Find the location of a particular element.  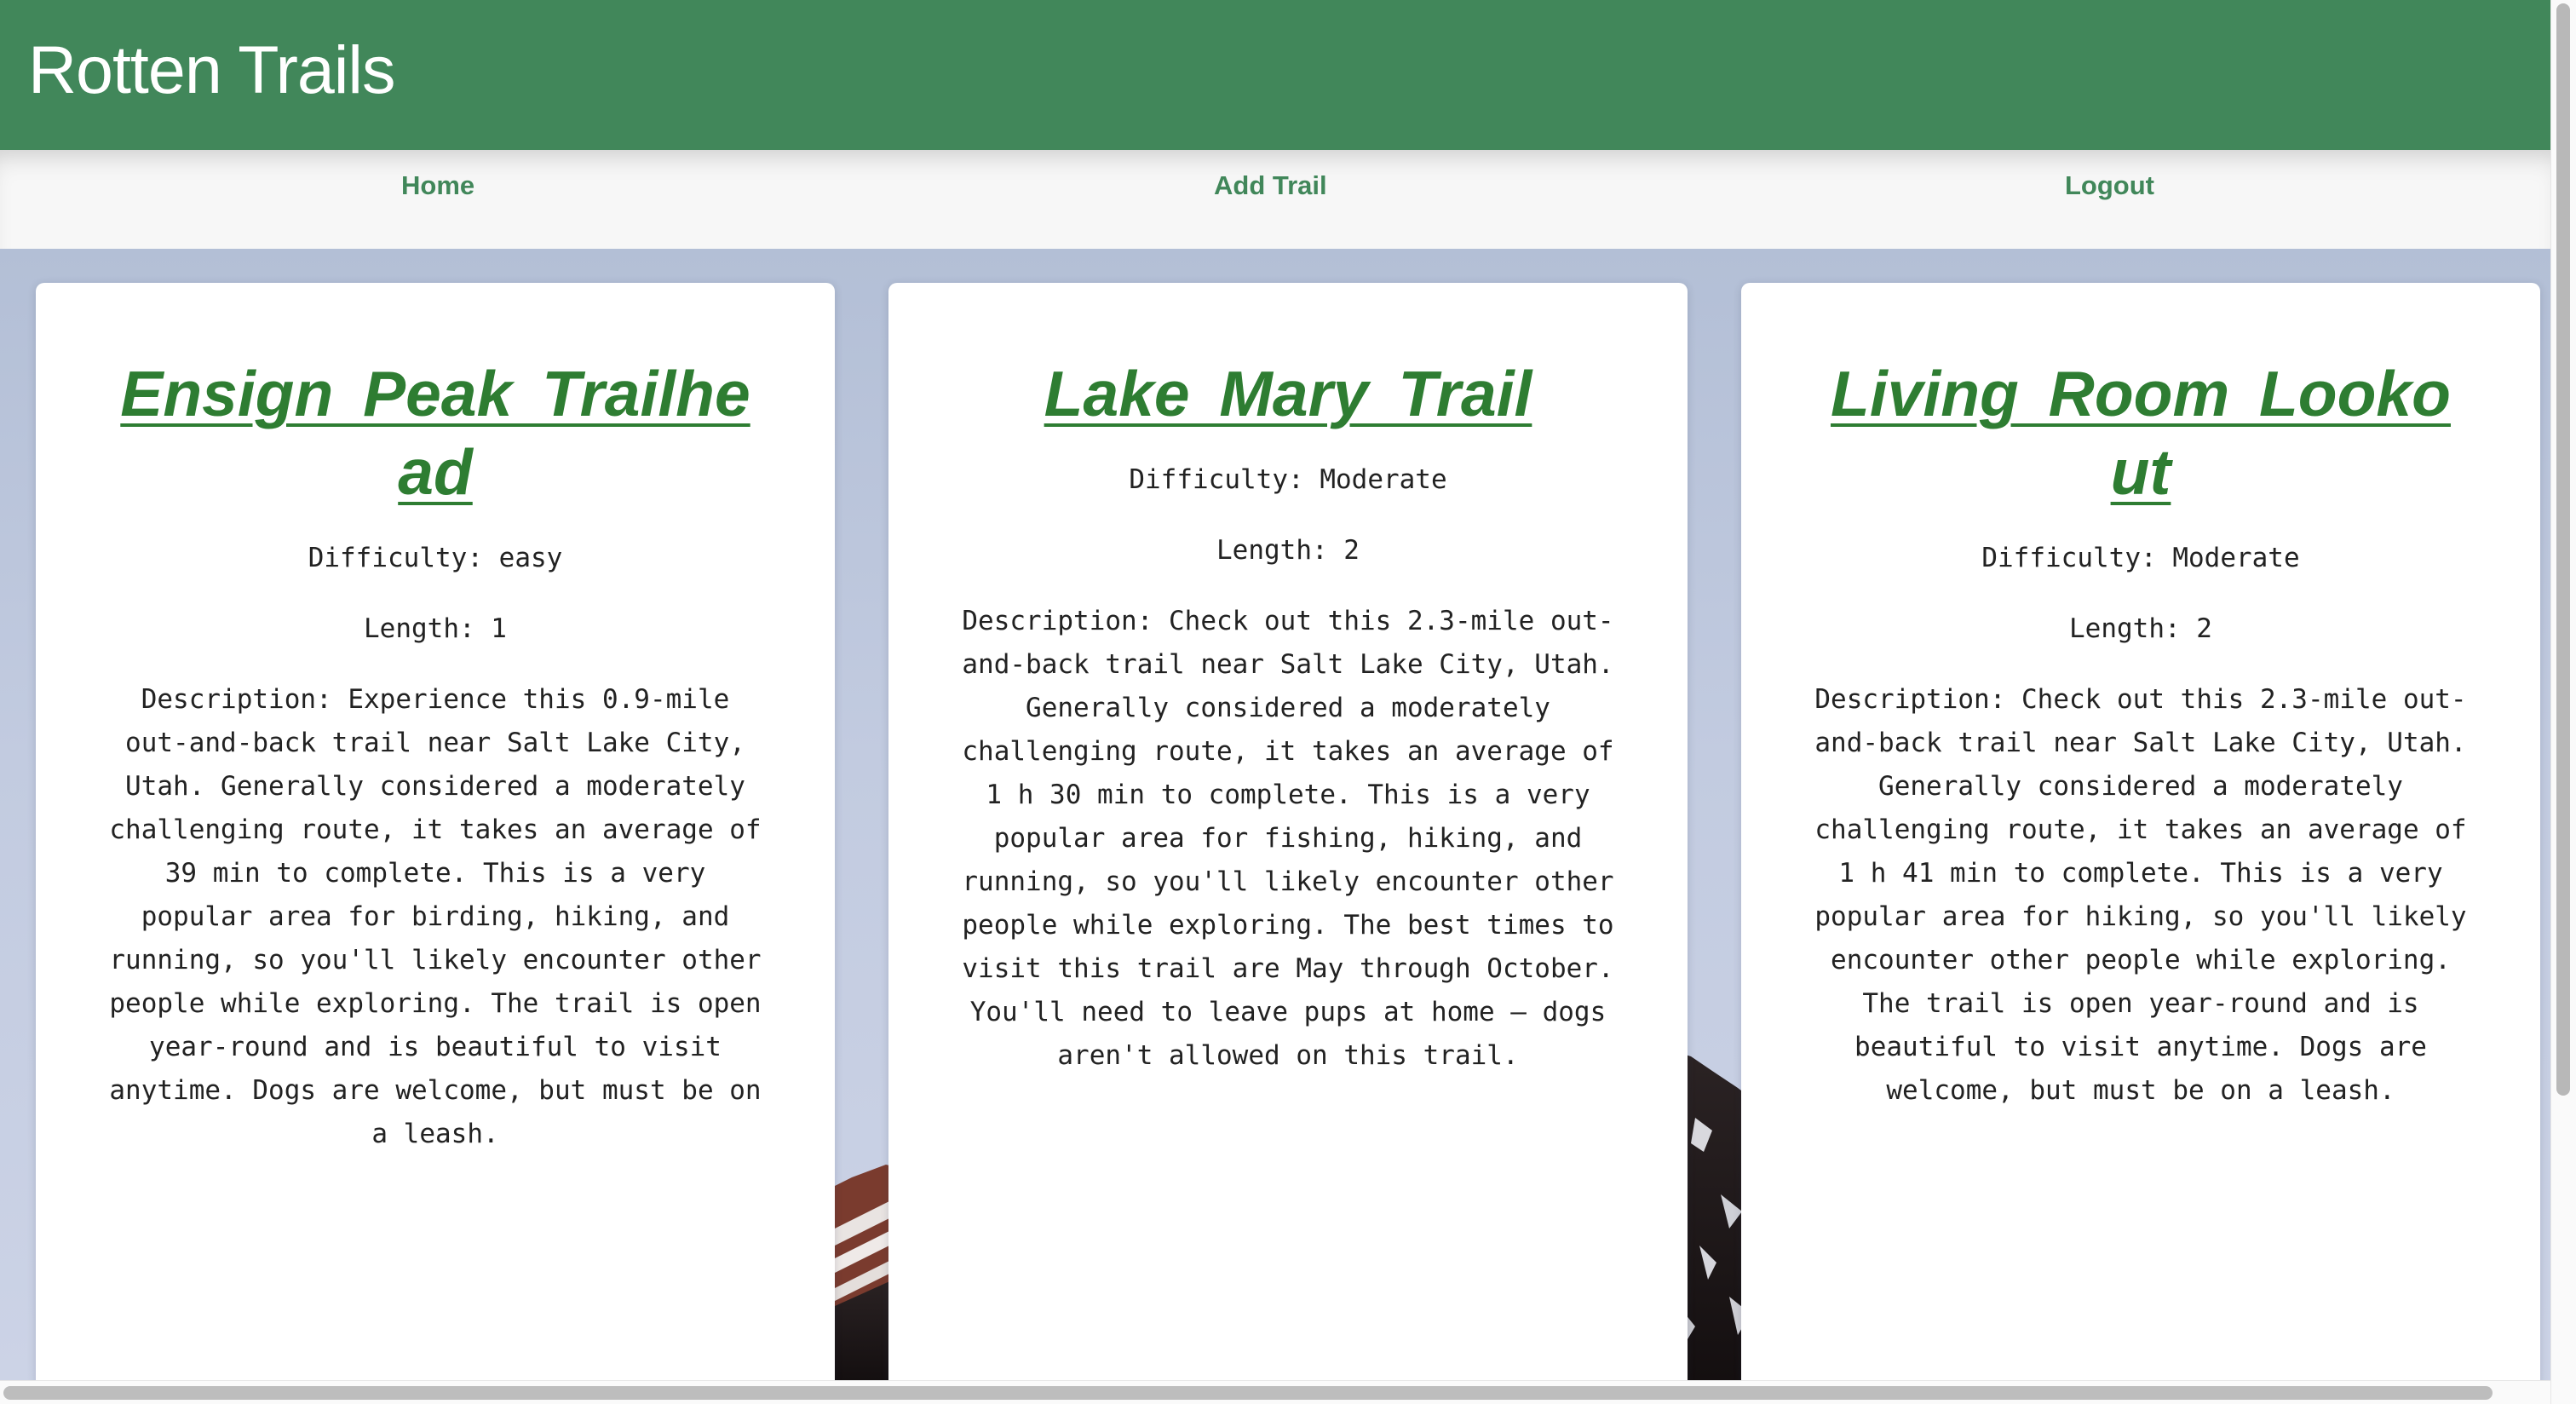

horizontal-scrollbar is located at coordinates (1275, 1392).